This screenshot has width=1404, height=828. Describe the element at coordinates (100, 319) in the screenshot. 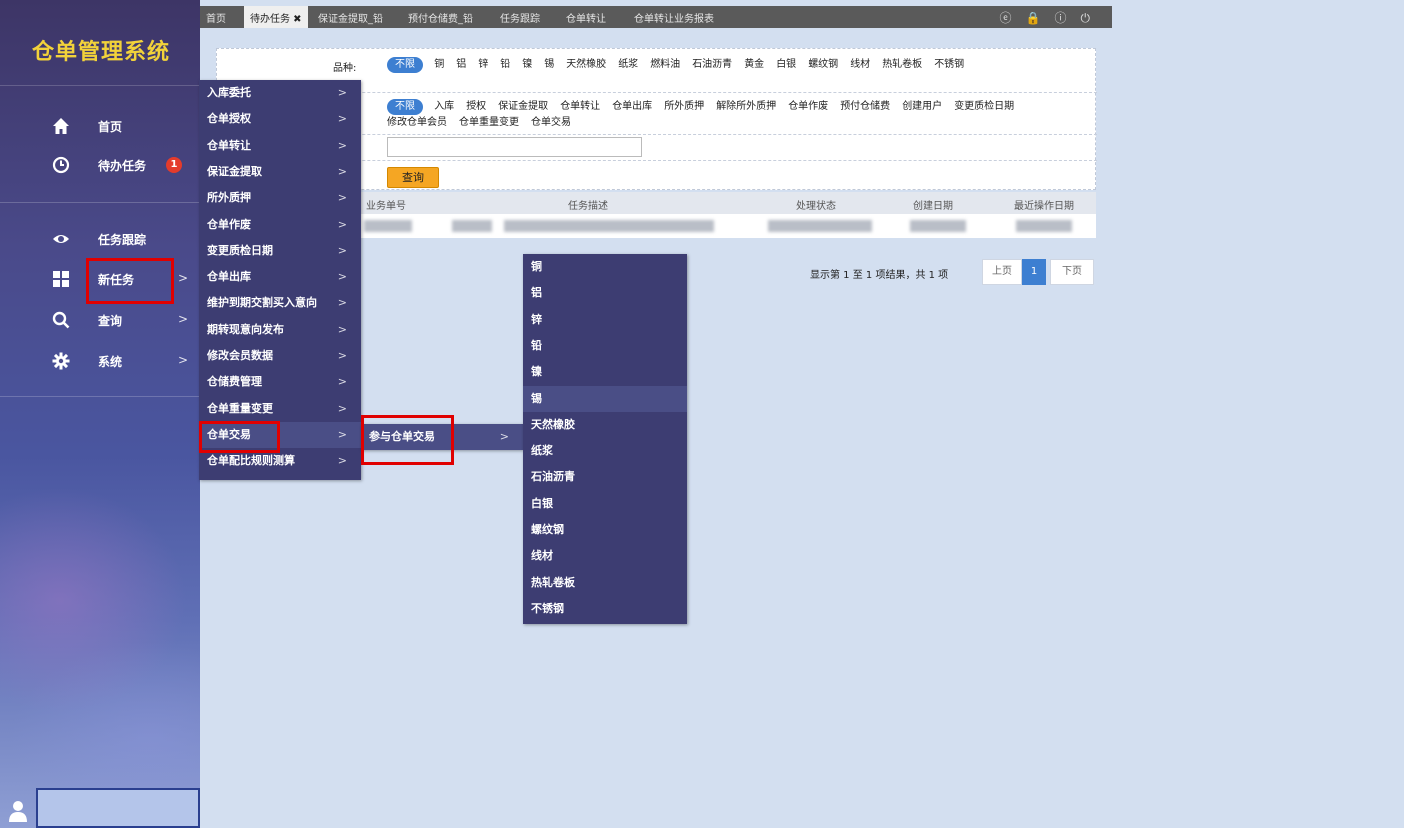

I see `sidebar-item-query: 查询 >` at that location.